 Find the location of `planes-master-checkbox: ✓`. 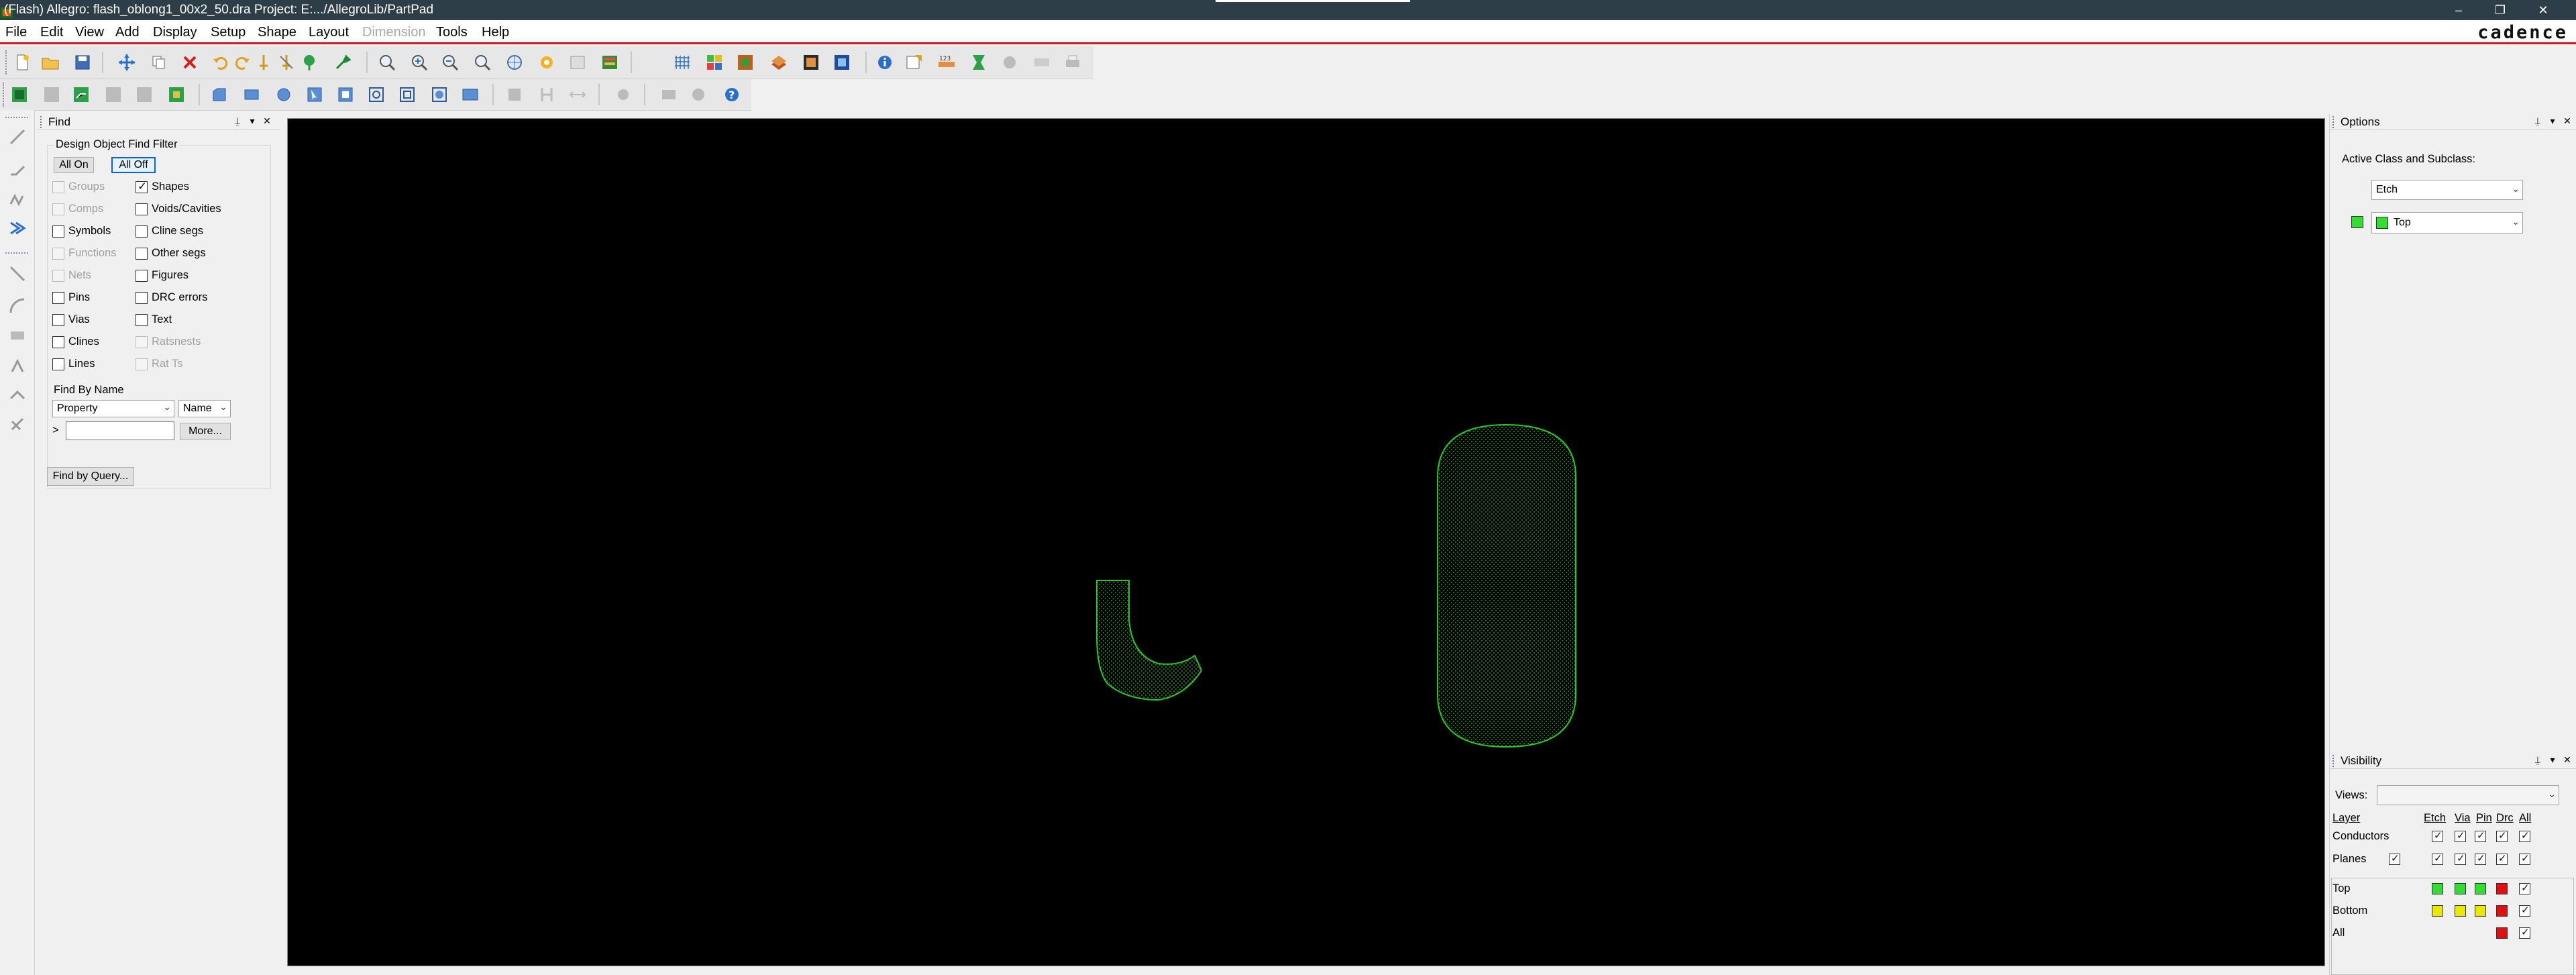

planes-master-checkbox: ✓ is located at coordinates (2394, 859).